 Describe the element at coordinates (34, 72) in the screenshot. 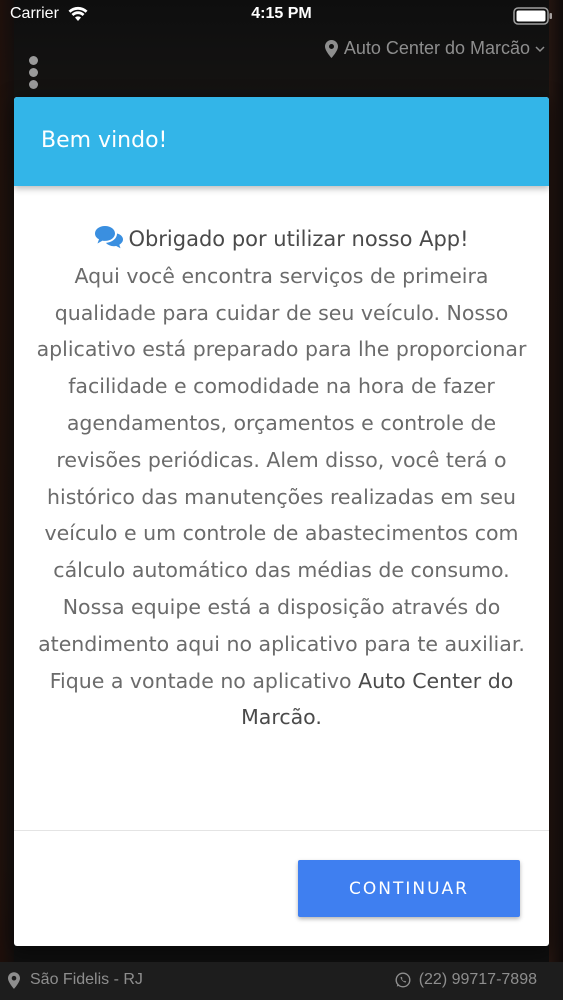

I see `more-vertical-icon` at that location.